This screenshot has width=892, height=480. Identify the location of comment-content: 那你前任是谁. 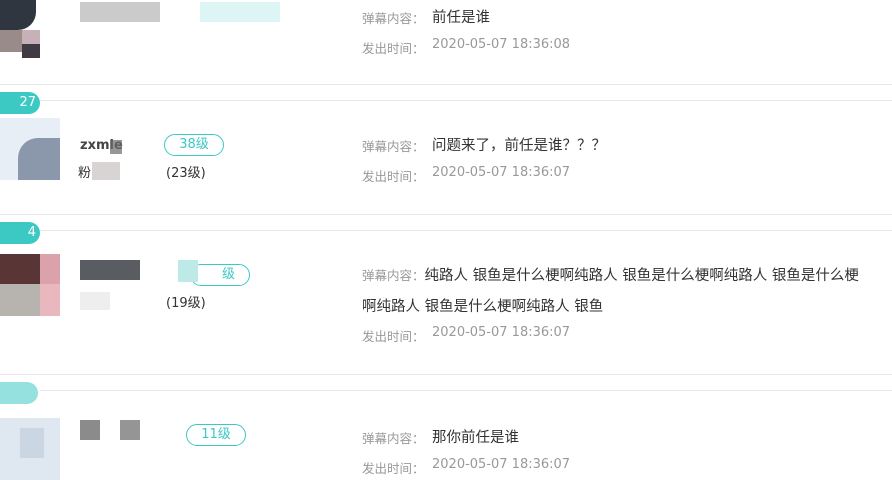
(475, 438).